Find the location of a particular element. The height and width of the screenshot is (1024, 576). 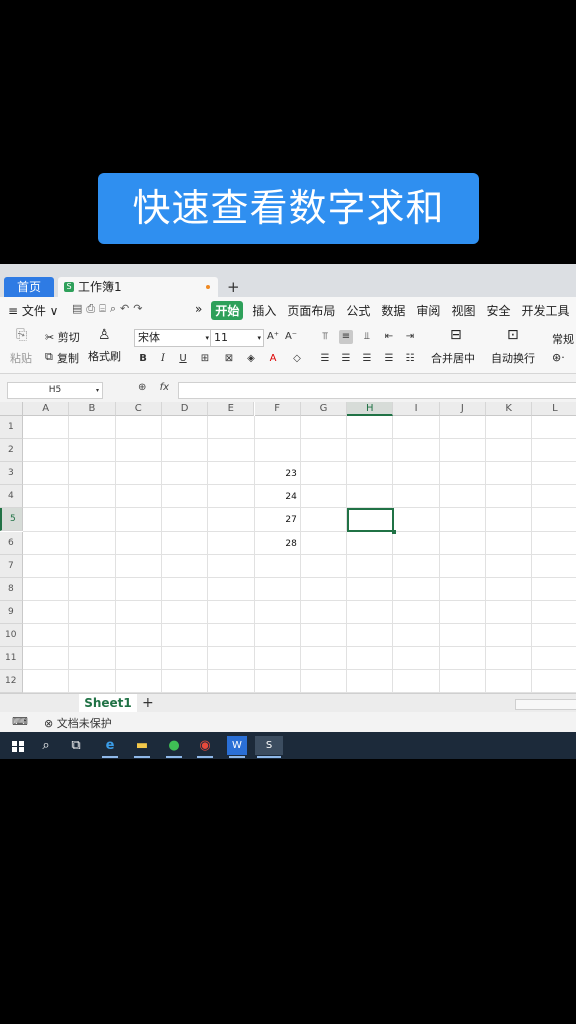

clear-format-icon: ◇ is located at coordinates (297, 359).